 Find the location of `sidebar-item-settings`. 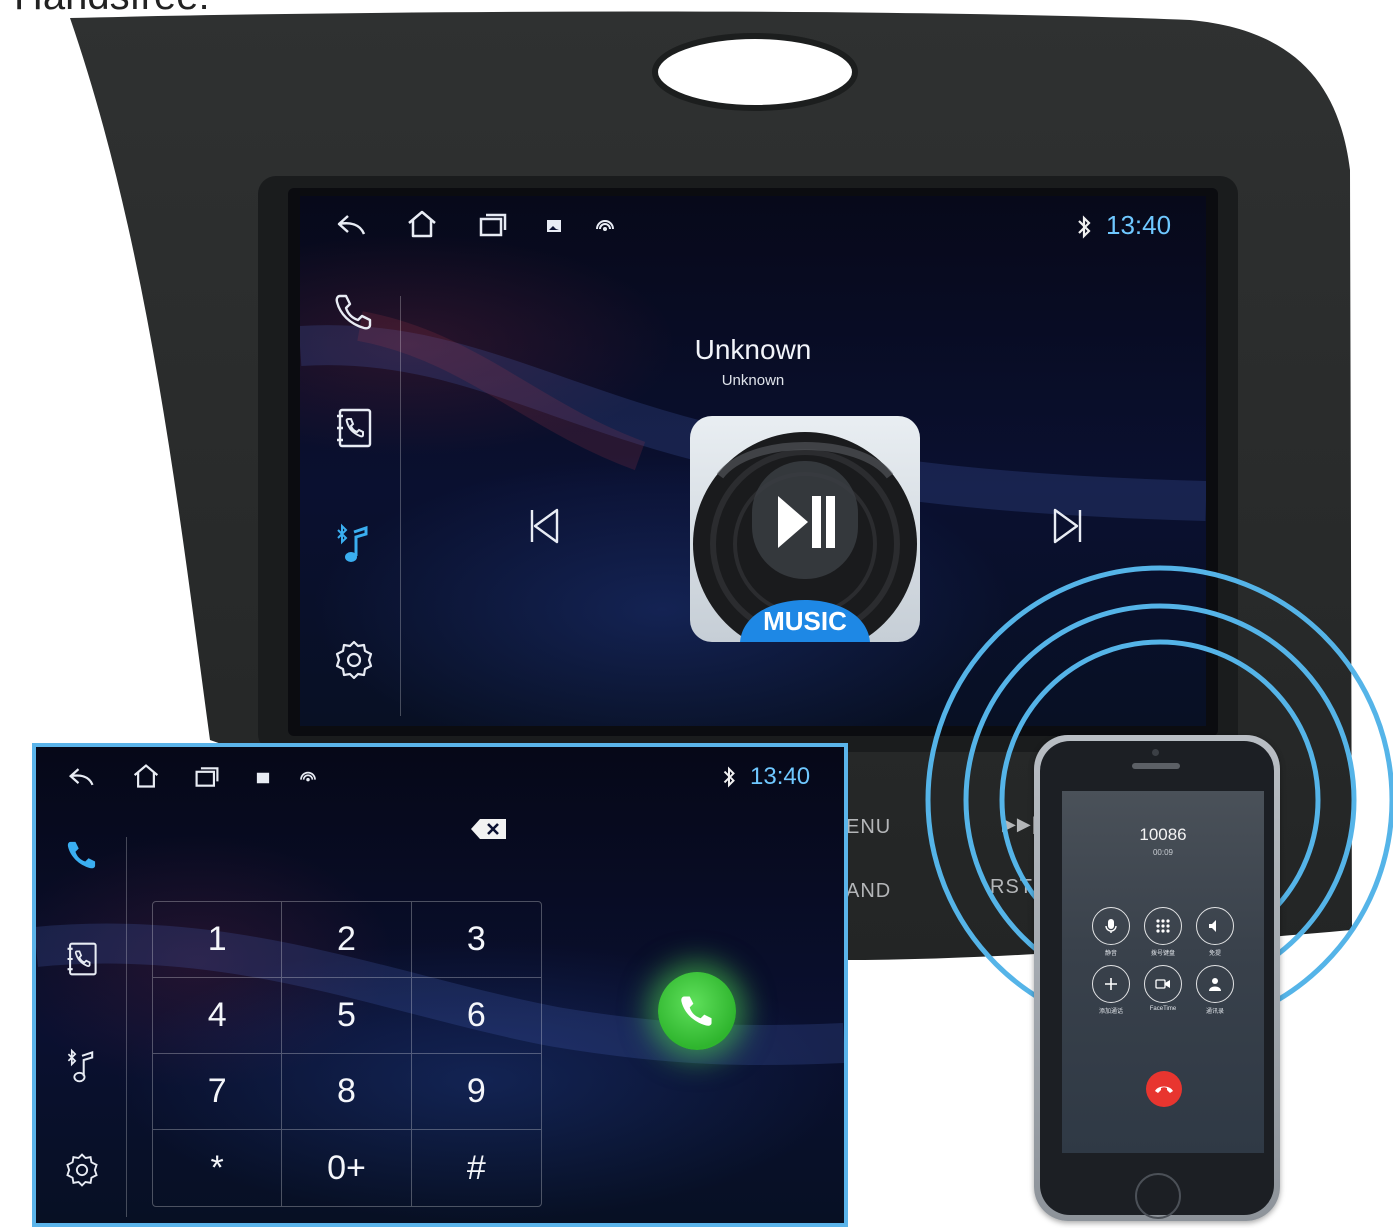

sidebar-item-settings is located at coordinates (82, 1170).